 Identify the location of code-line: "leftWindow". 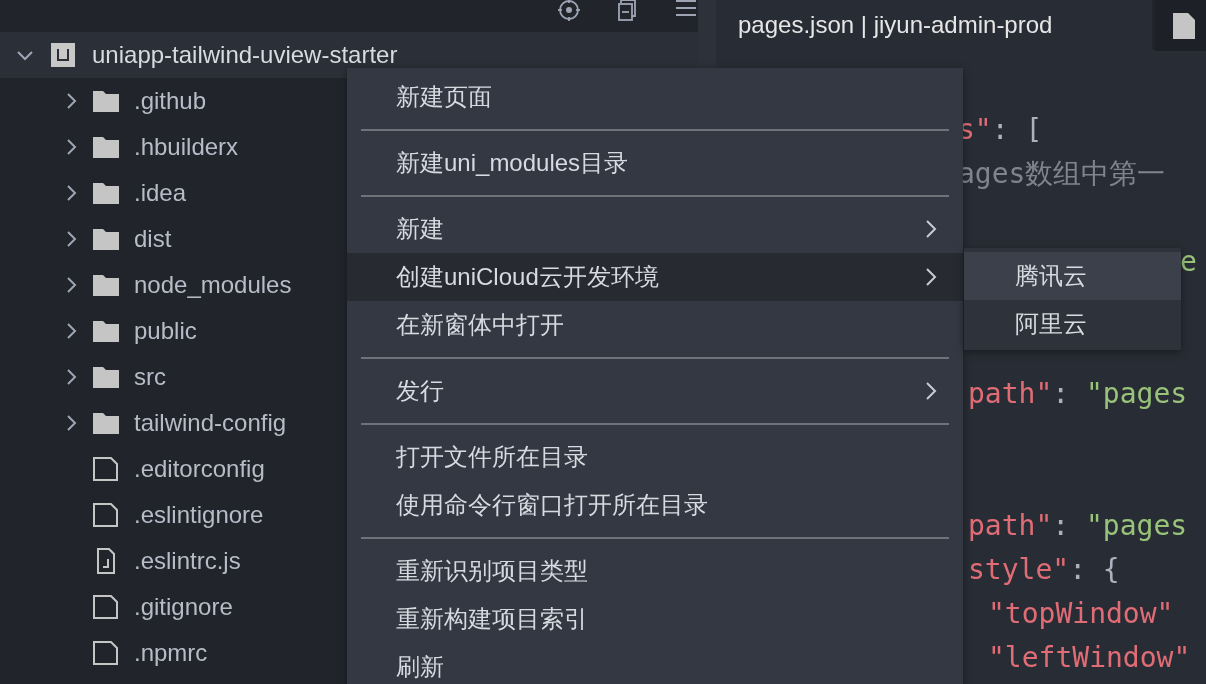
(1089, 658).